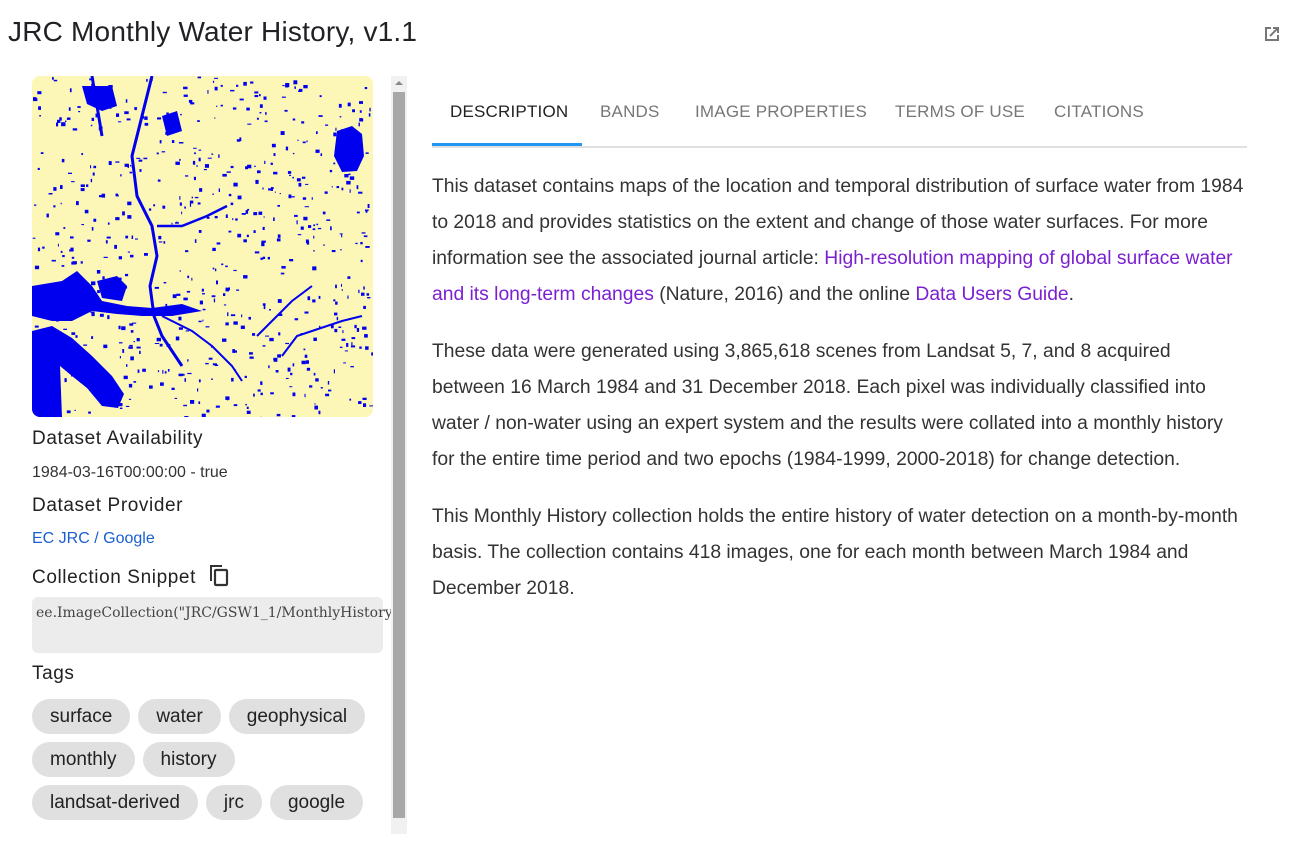 This screenshot has height=859, width=1301. Describe the element at coordinates (960, 116) in the screenshot. I see `tab-terms-of-use: TERMS OF USE` at that location.